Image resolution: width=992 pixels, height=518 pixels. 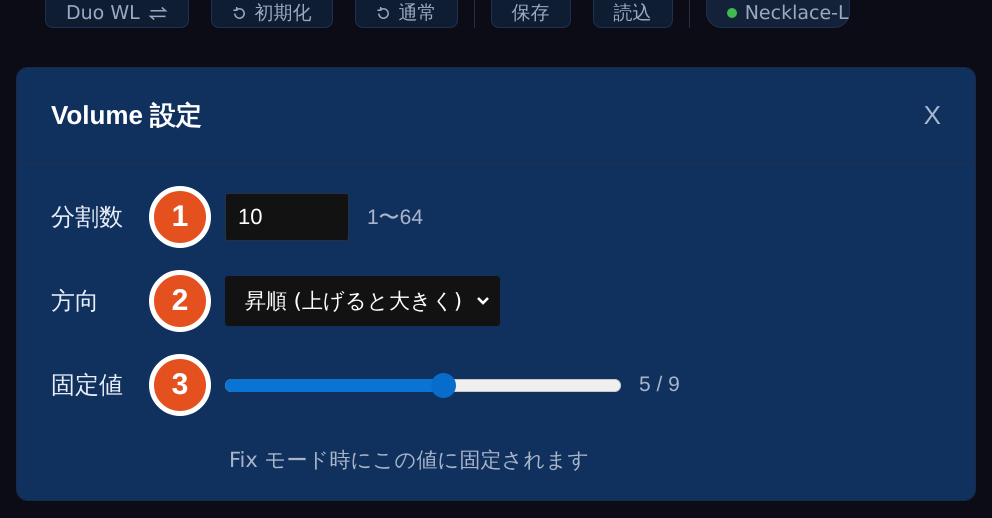 What do you see at coordinates (483, 301) in the screenshot?
I see `chevron-icon` at bounding box center [483, 301].